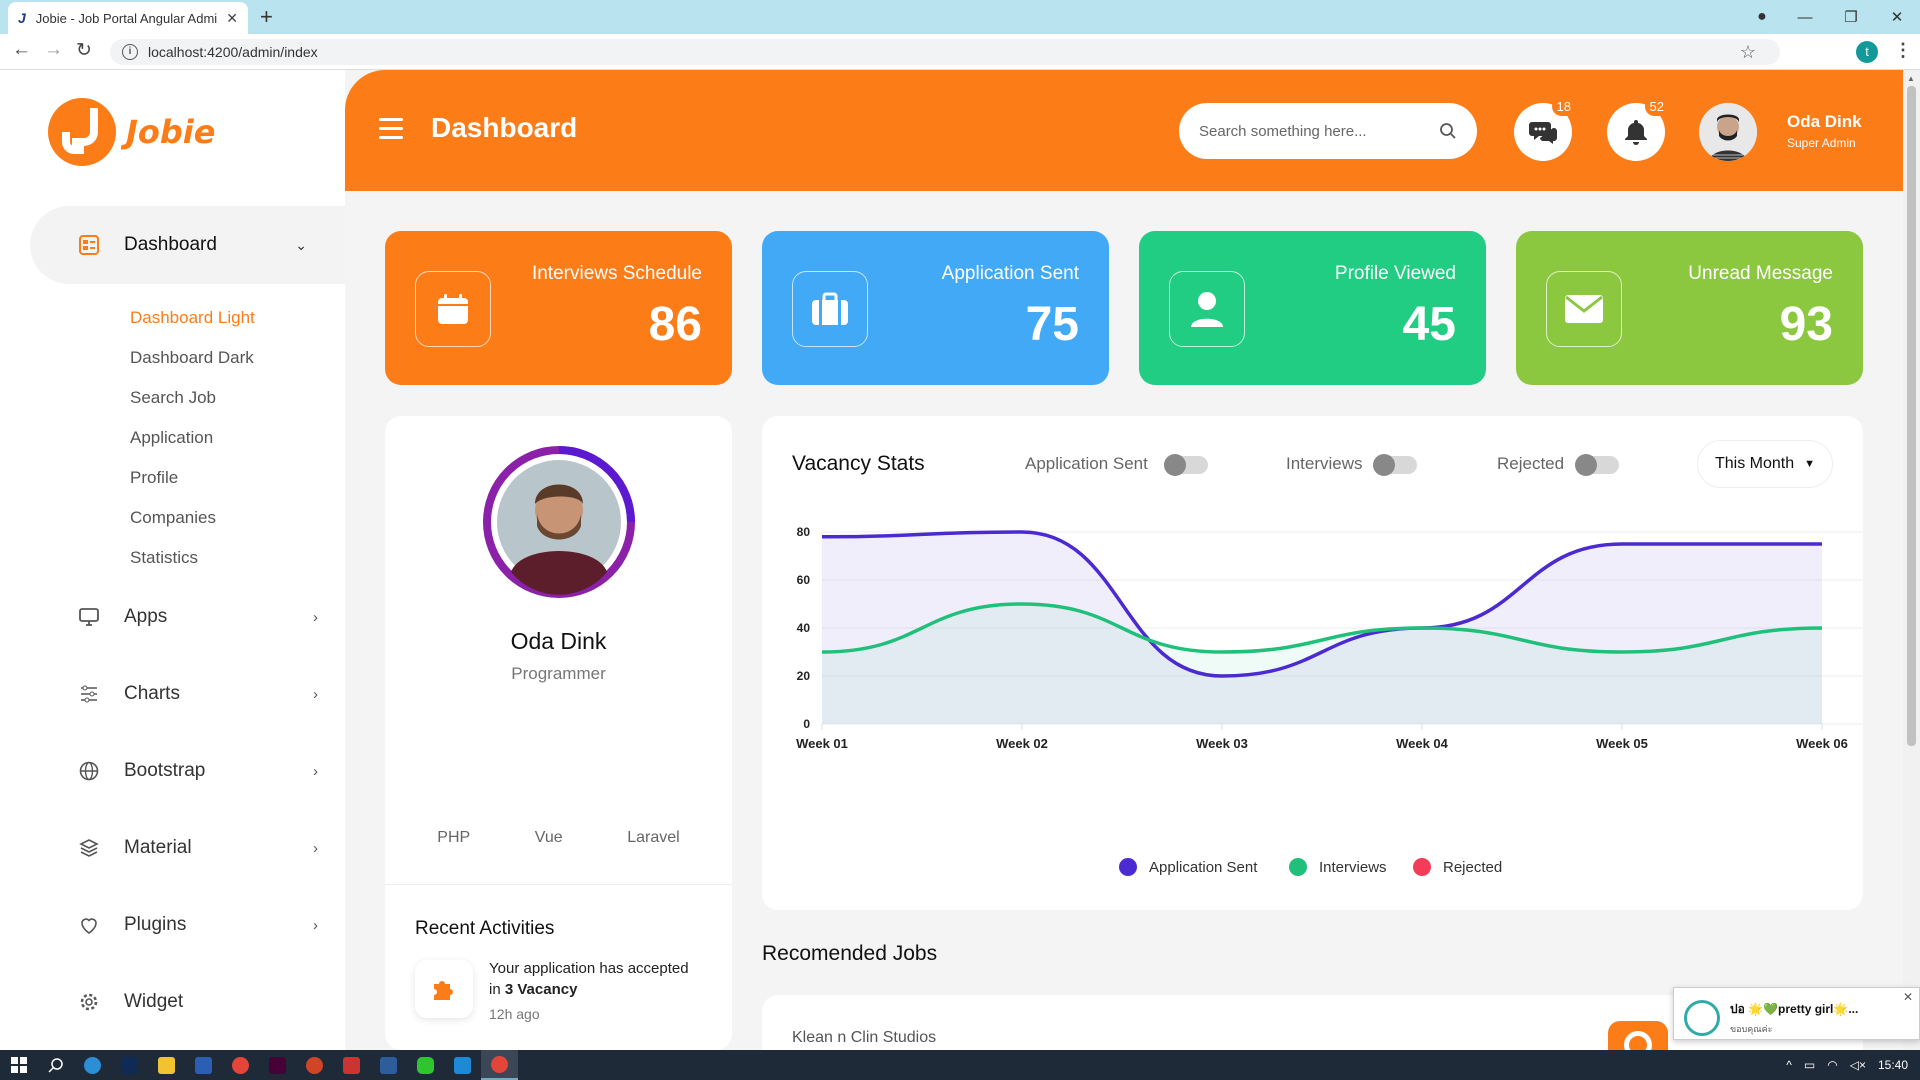  What do you see at coordinates (18, 1065) in the screenshot?
I see `start-button` at bounding box center [18, 1065].